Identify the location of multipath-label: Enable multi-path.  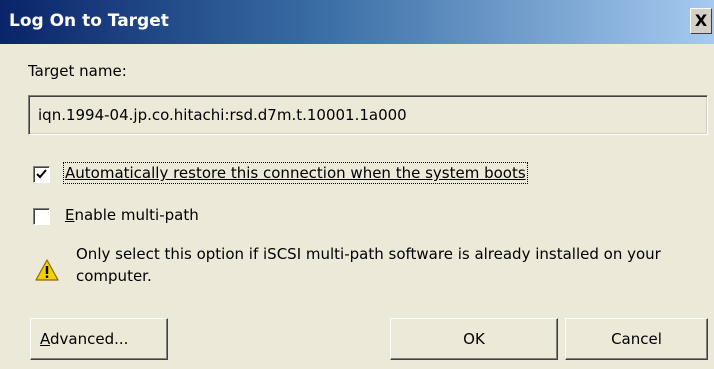
(132, 215).